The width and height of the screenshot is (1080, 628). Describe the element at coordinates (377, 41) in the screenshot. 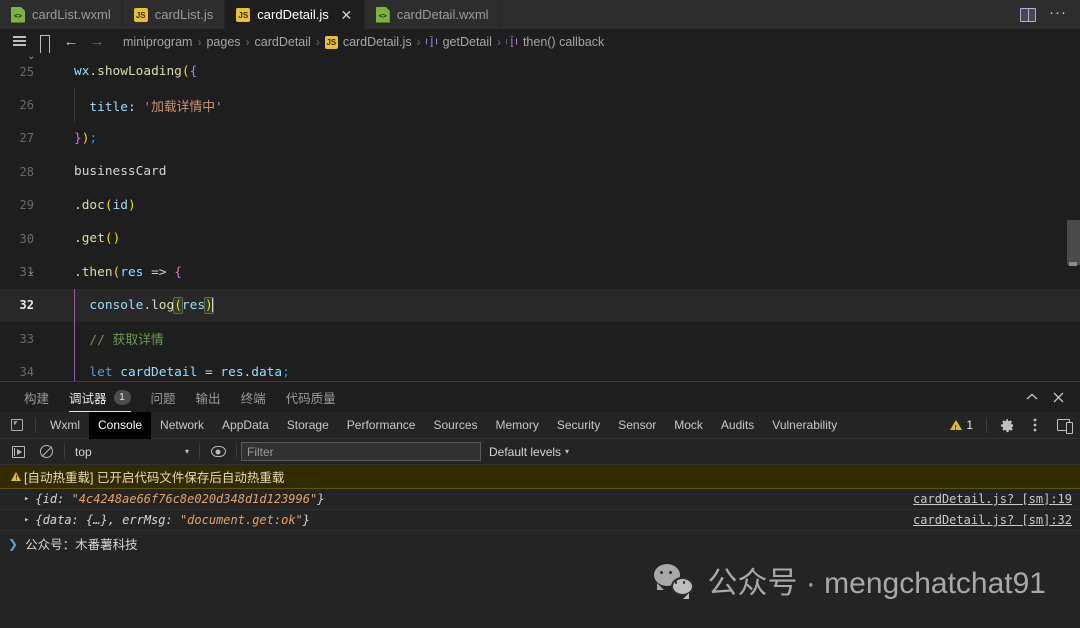

I see `breadcrumb-label: cardDetail.js` at that location.